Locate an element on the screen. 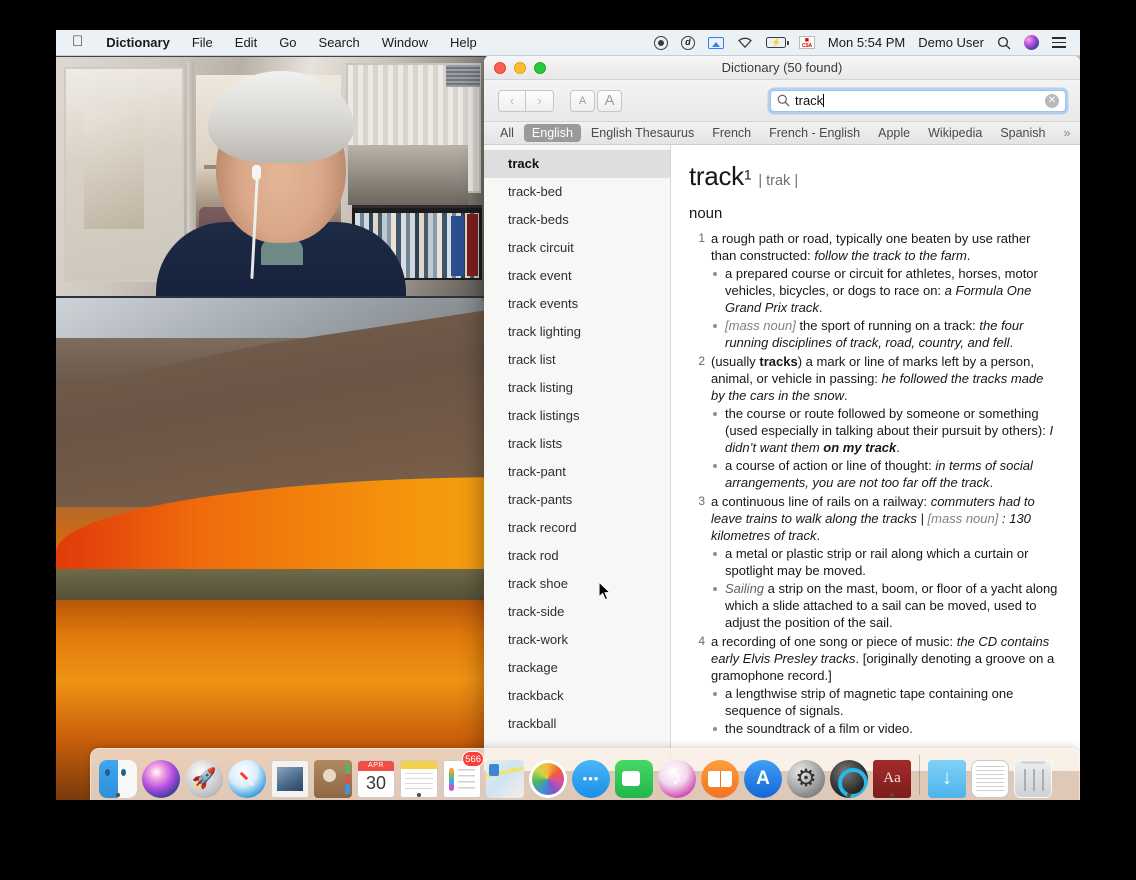  menu-item-edit: Edit is located at coordinates (246, 42).